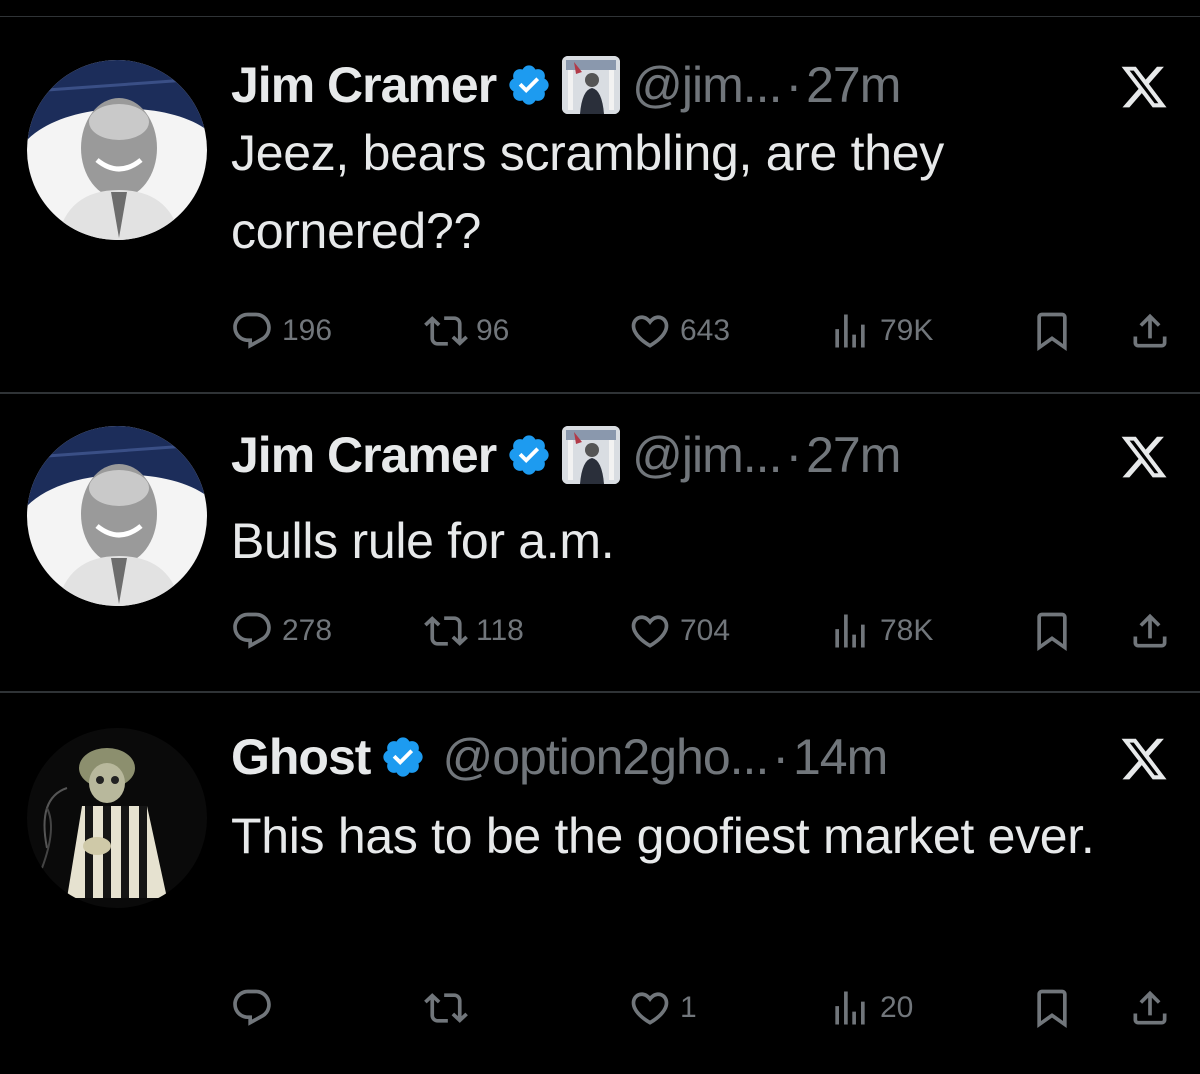  Describe the element at coordinates (493, 330) in the screenshot. I see `repost-count: 96` at that location.